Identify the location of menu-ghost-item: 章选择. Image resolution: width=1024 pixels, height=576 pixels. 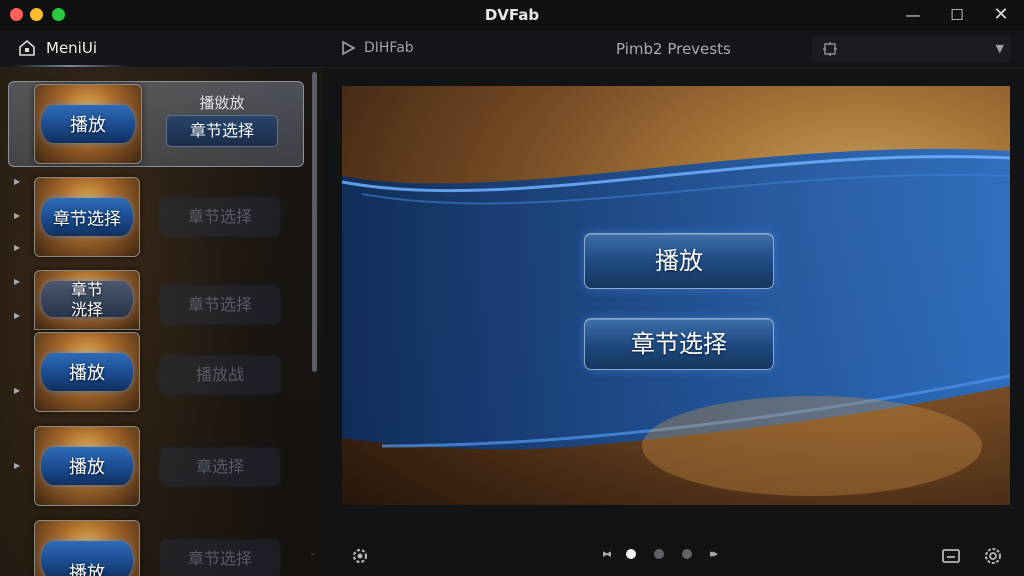
(220, 467).